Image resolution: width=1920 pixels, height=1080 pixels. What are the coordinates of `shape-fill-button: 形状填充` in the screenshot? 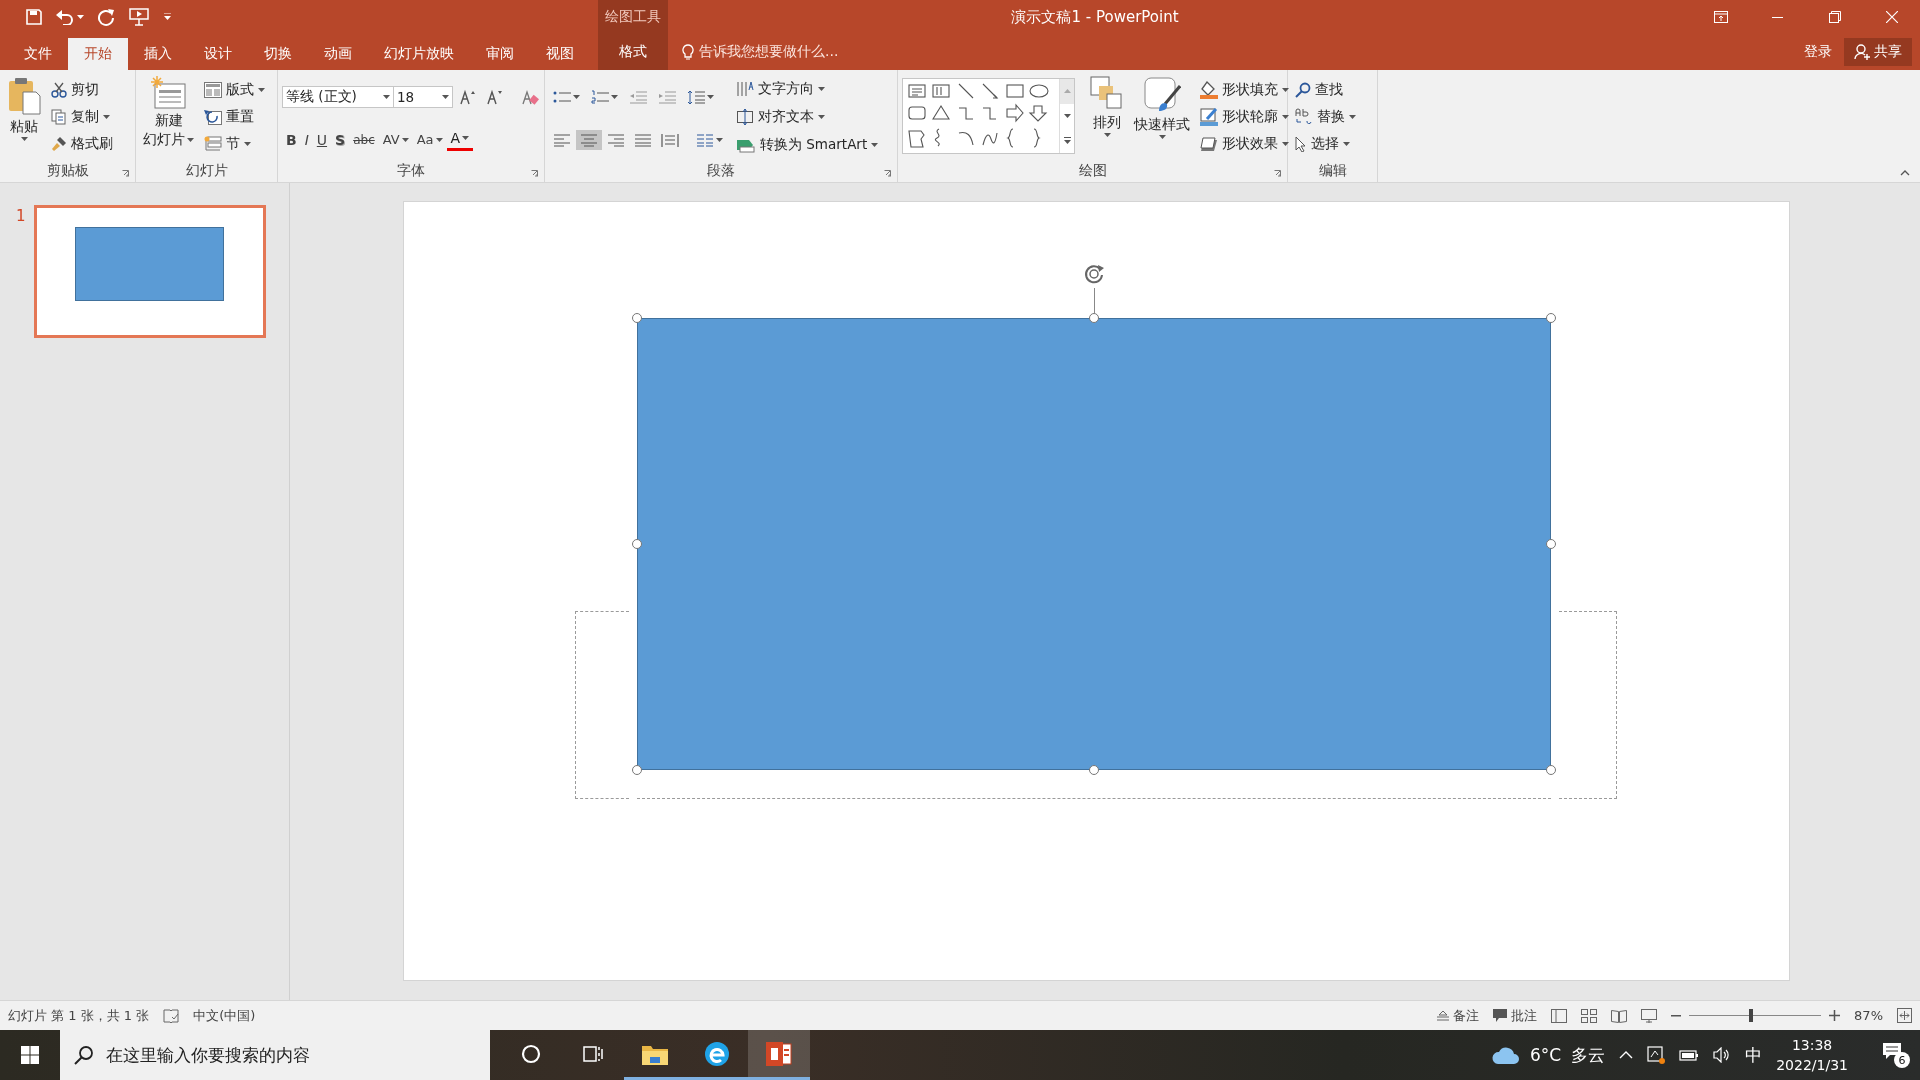 It's located at (1244, 89).